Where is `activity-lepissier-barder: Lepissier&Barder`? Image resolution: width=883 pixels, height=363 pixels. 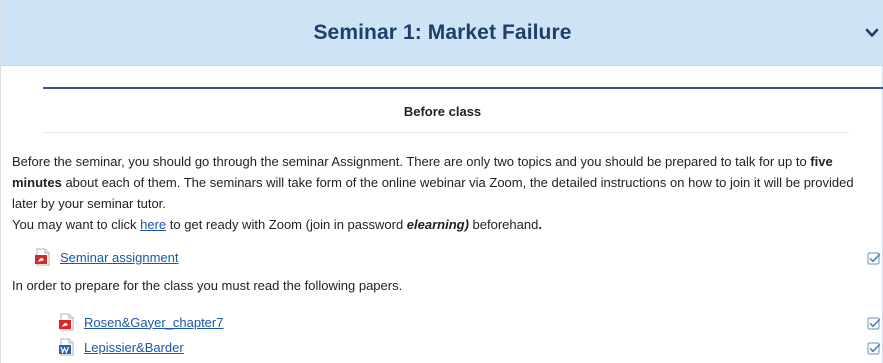 activity-lepissier-barder: Lepissier&Barder is located at coordinates (121, 347).